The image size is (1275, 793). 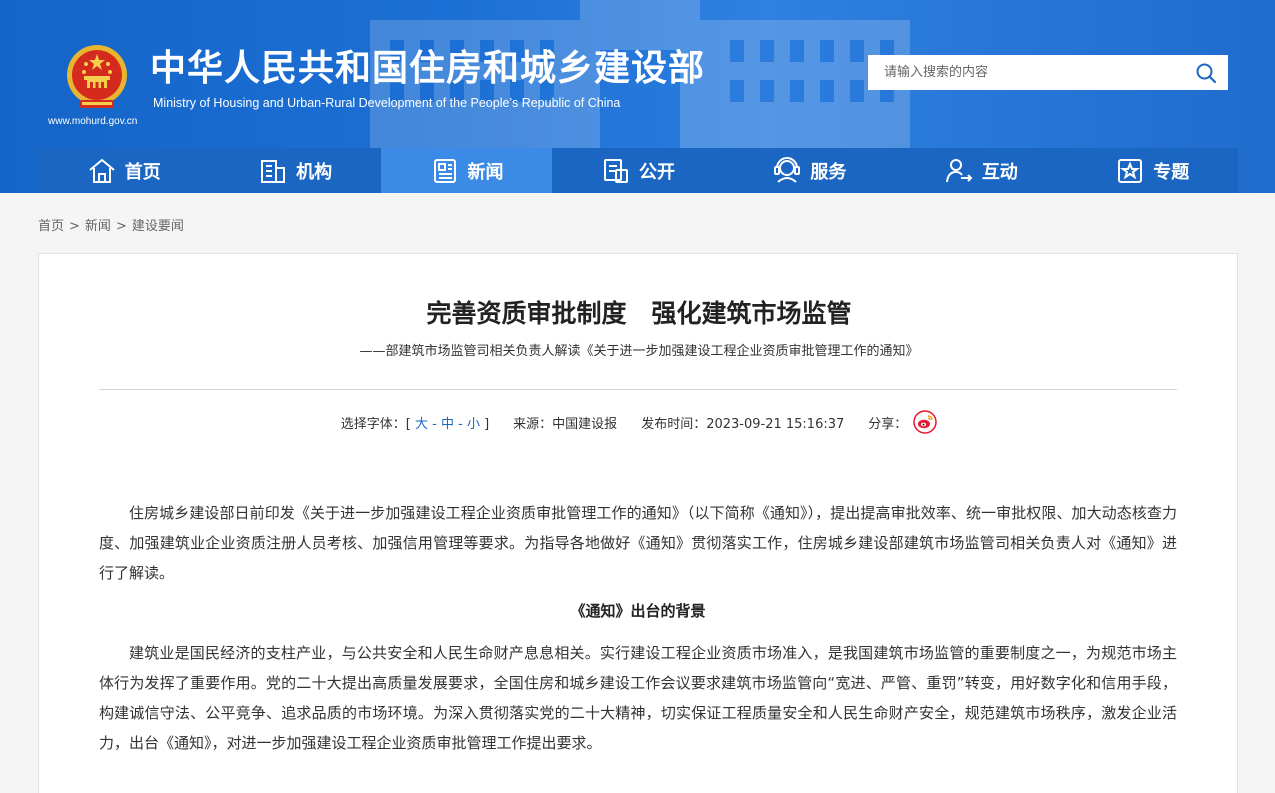 I want to click on site-title: 中华人民共和国住房和城乡建设部, so click(x=428, y=68).